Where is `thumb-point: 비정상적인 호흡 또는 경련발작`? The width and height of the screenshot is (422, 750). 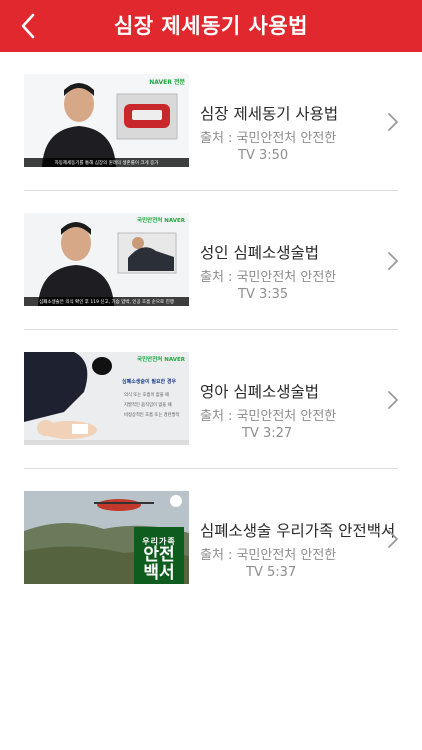 thumb-point: 비정상적인 호흡 또는 경련발작 is located at coordinates (152, 415).